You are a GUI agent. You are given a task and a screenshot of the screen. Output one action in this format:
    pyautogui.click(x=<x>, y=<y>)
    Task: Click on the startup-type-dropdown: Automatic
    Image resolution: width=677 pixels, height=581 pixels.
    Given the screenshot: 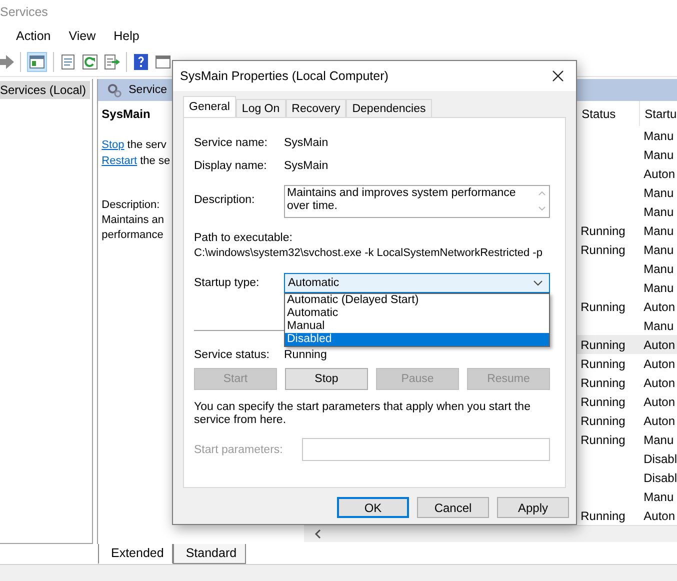 What is the action you would take?
    pyautogui.click(x=417, y=283)
    